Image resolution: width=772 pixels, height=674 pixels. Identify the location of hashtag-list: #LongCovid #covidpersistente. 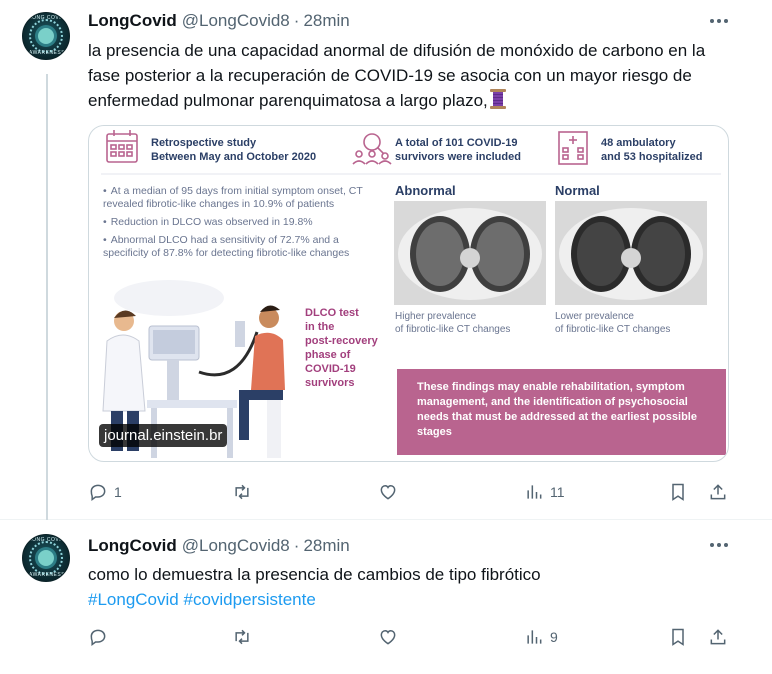
(413, 599).